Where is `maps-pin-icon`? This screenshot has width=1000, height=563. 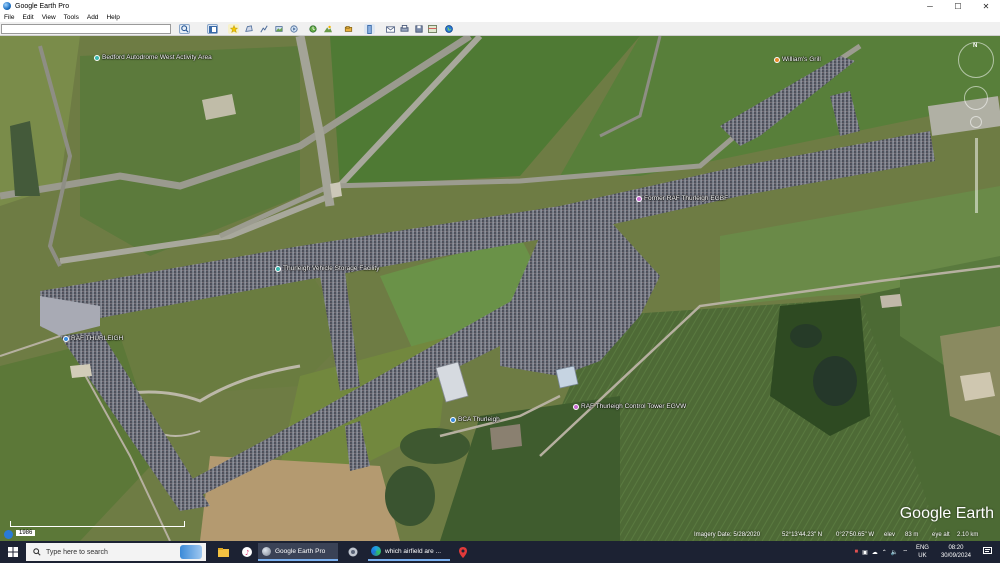 maps-pin-icon is located at coordinates (463, 552).